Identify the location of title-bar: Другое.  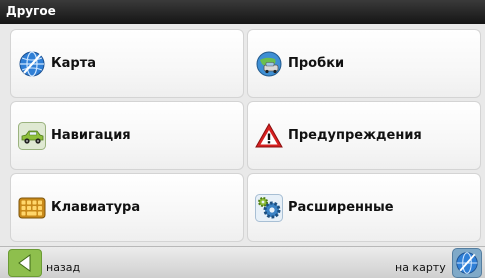
(242, 12).